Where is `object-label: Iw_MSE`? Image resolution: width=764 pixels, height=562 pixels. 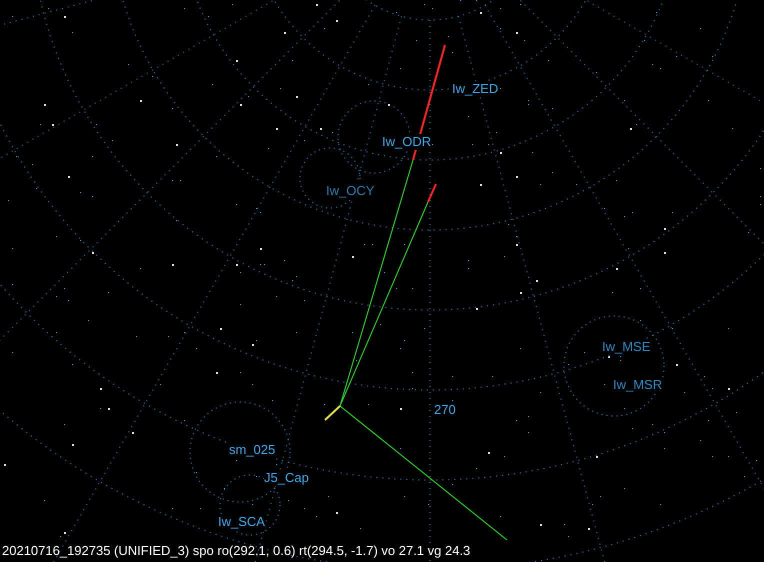
object-label: Iw_MSE is located at coordinates (626, 347).